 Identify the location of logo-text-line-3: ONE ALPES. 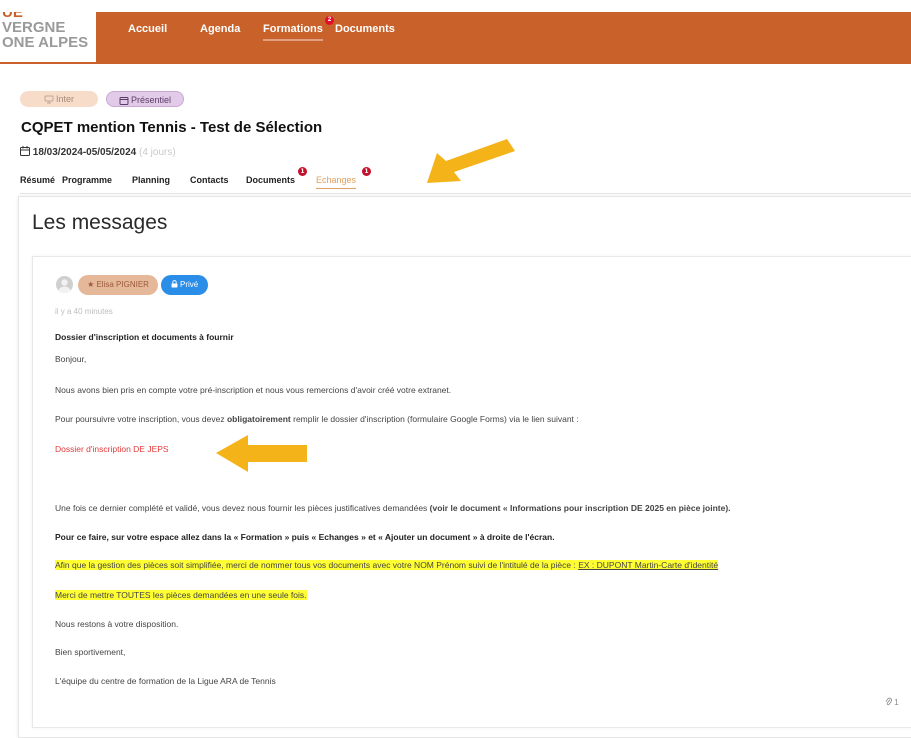
(45, 42).